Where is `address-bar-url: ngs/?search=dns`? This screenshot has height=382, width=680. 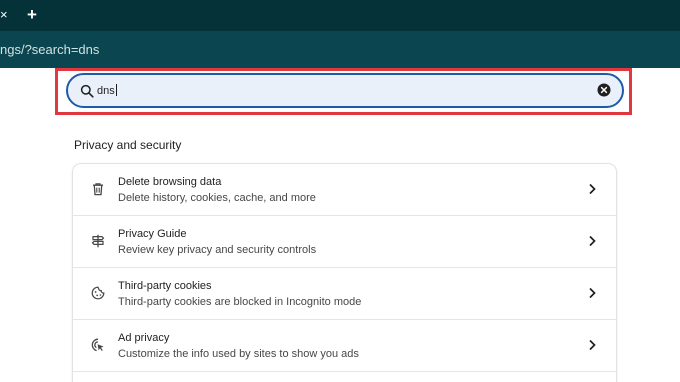 address-bar-url: ngs/?search=dns is located at coordinates (49, 50).